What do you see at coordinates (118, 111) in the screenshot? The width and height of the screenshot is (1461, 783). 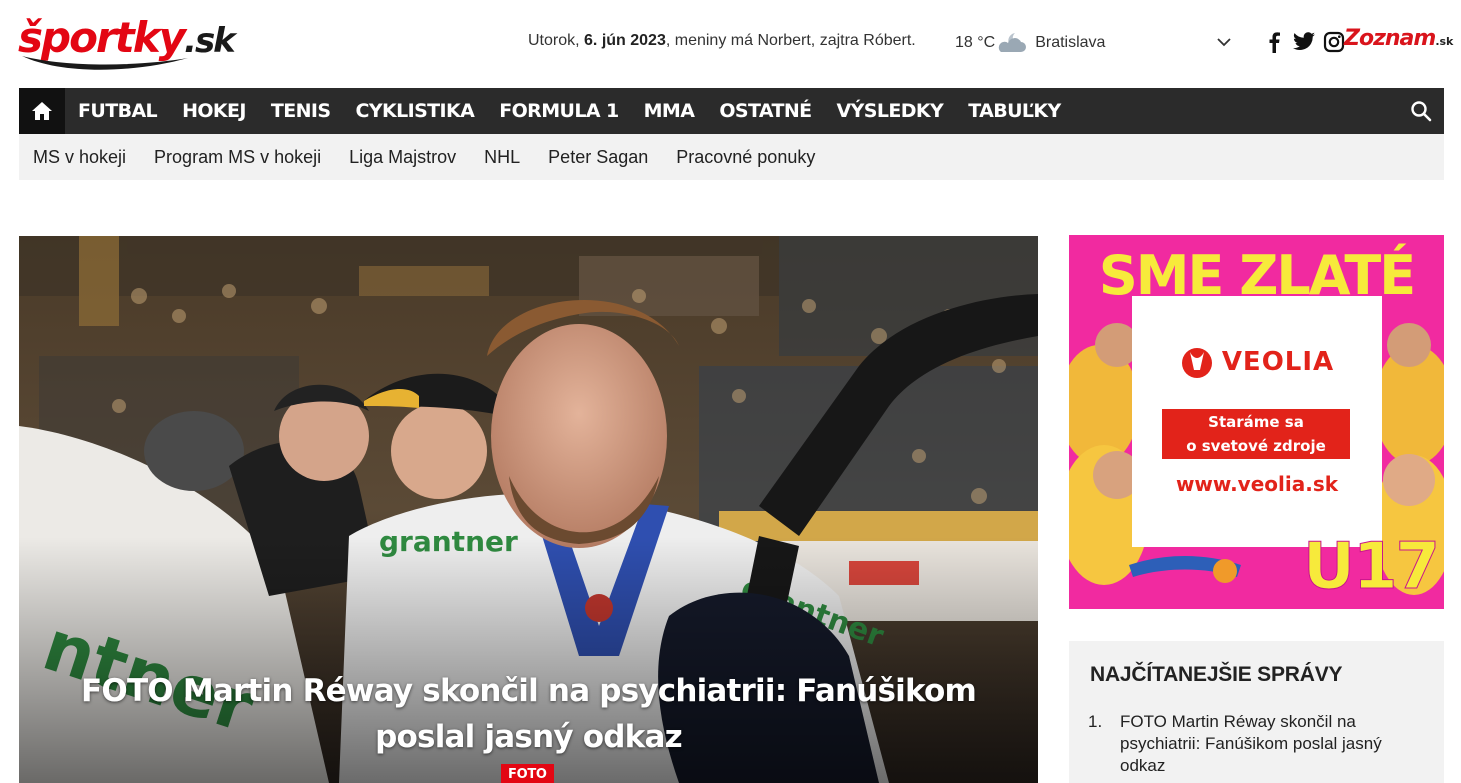 I see `nav-item-futbal: FUTBAL` at bounding box center [118, 111].